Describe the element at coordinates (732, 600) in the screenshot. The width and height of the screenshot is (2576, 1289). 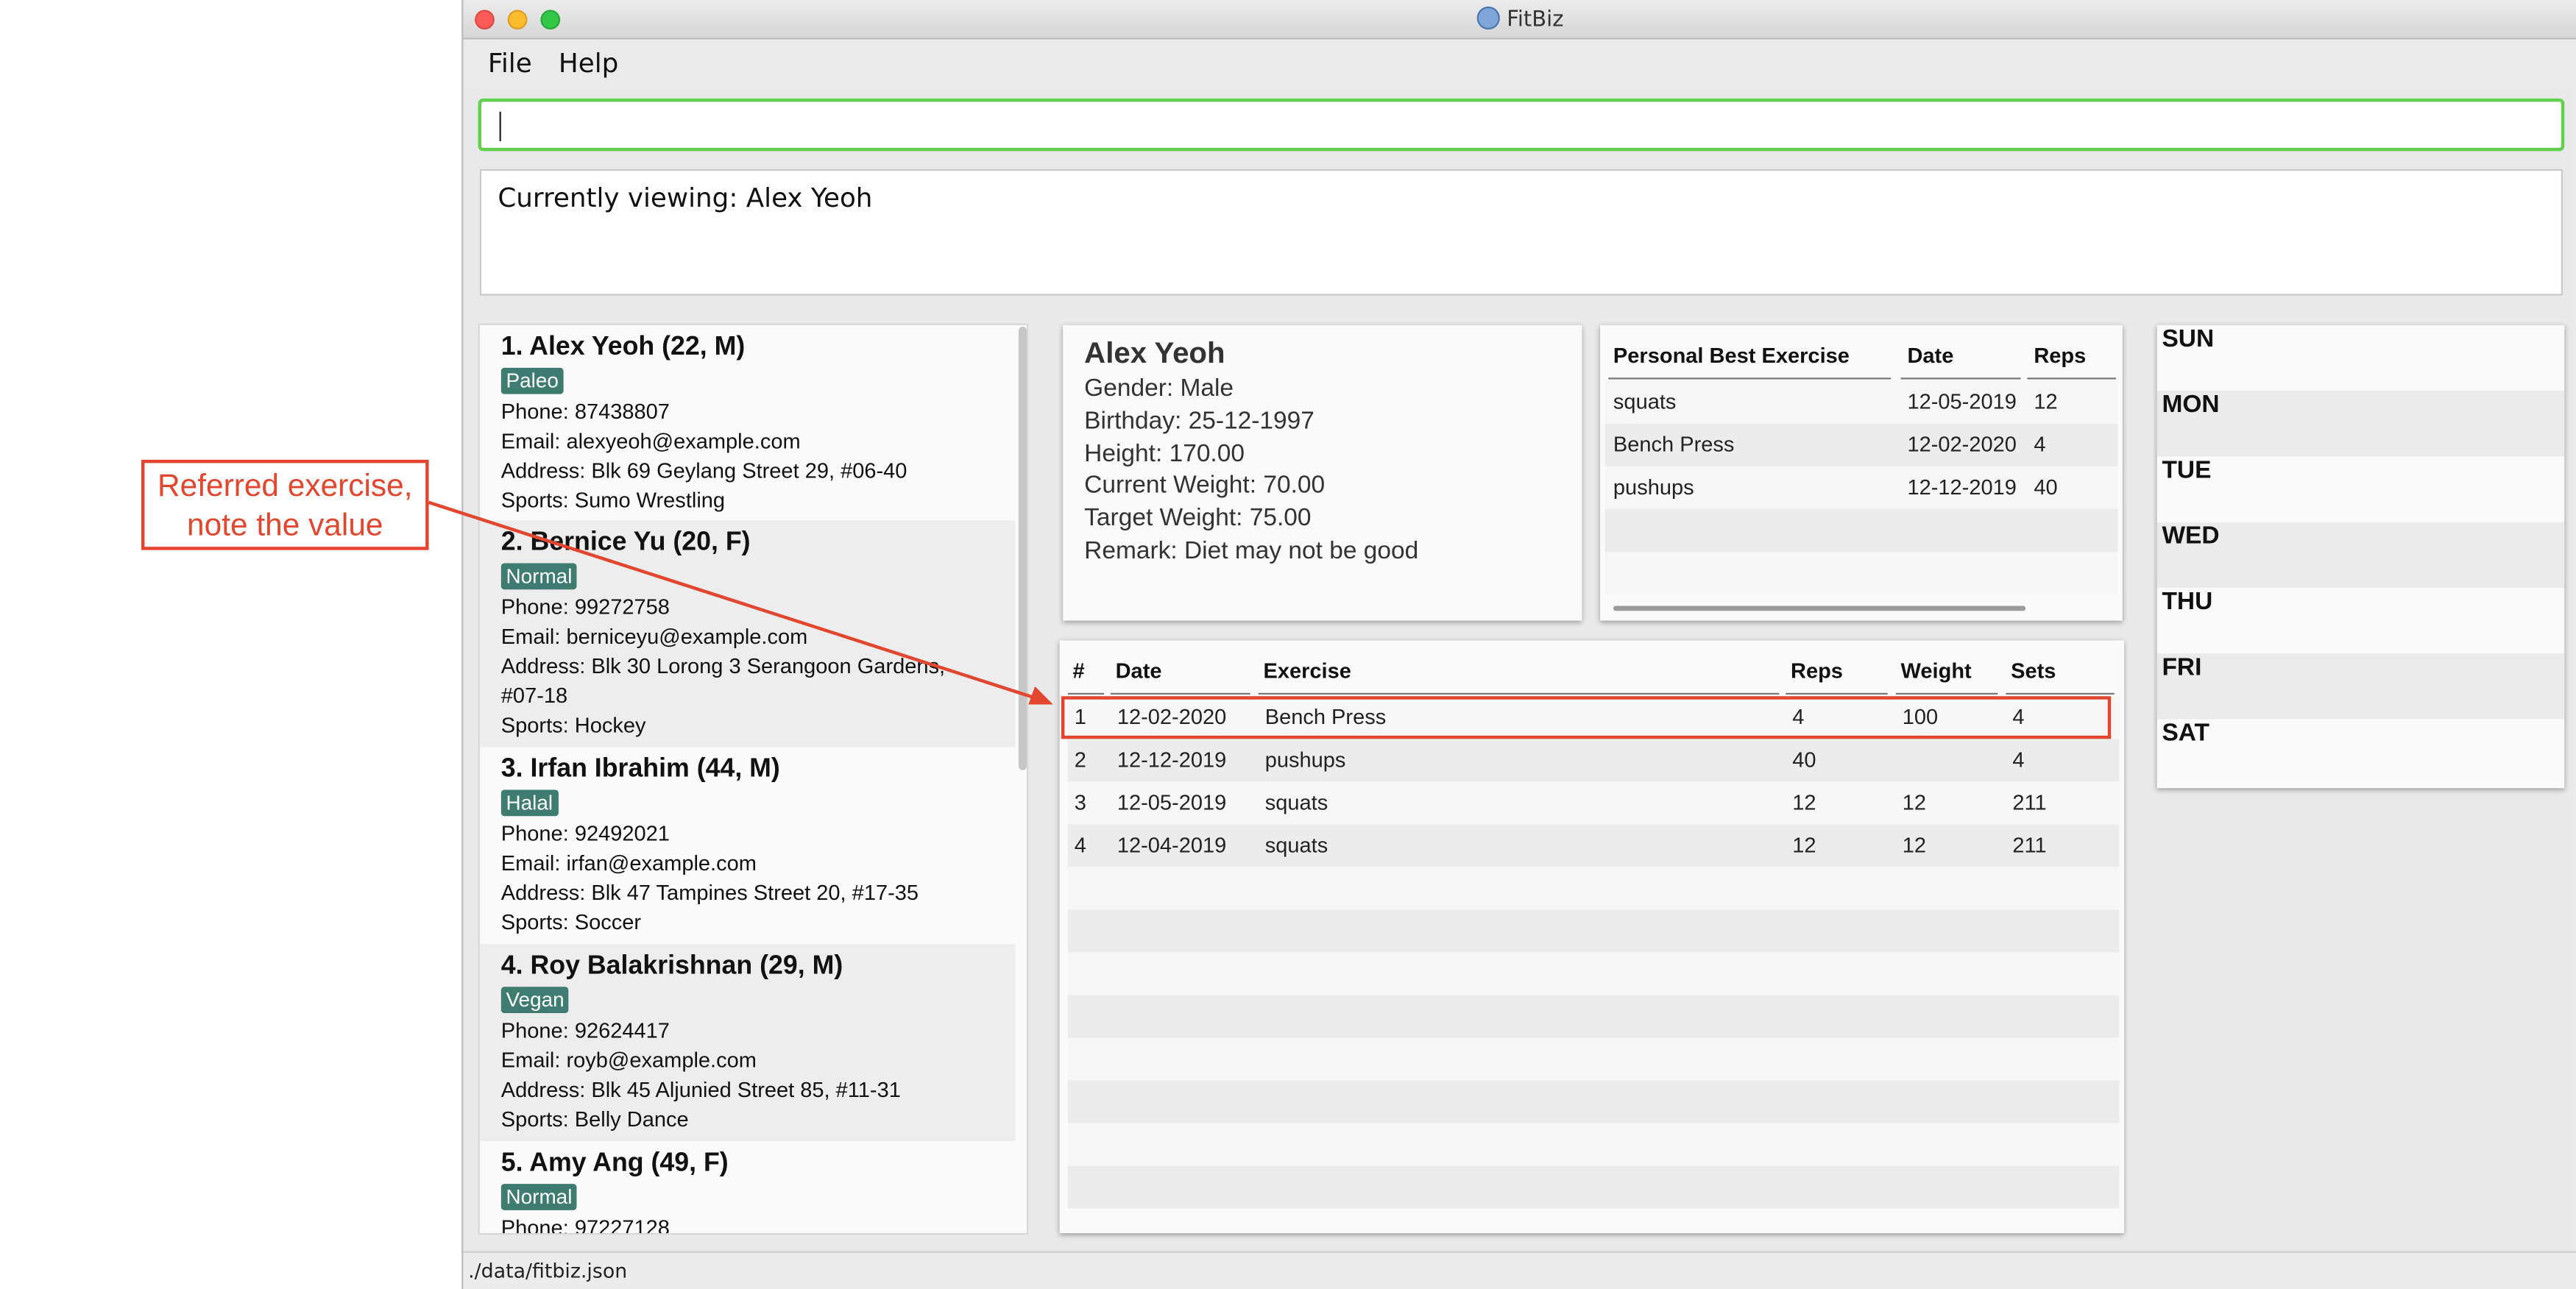
I see `annotation-arrow-line` at that location.